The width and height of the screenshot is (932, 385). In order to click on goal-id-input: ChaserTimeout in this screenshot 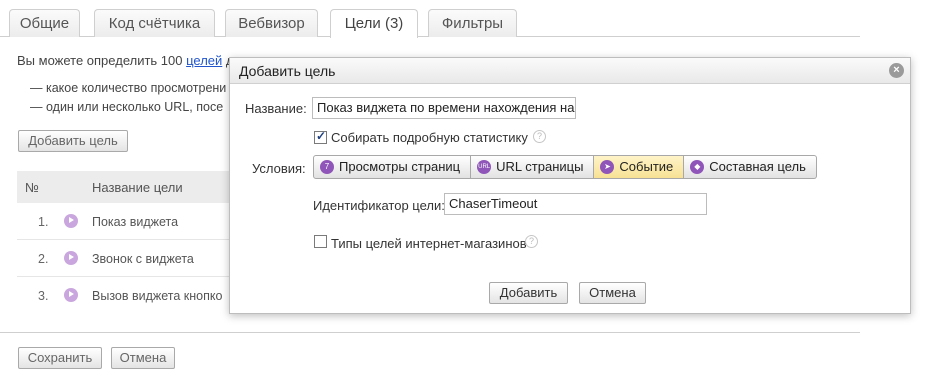, I will do `click(575, 204)`.